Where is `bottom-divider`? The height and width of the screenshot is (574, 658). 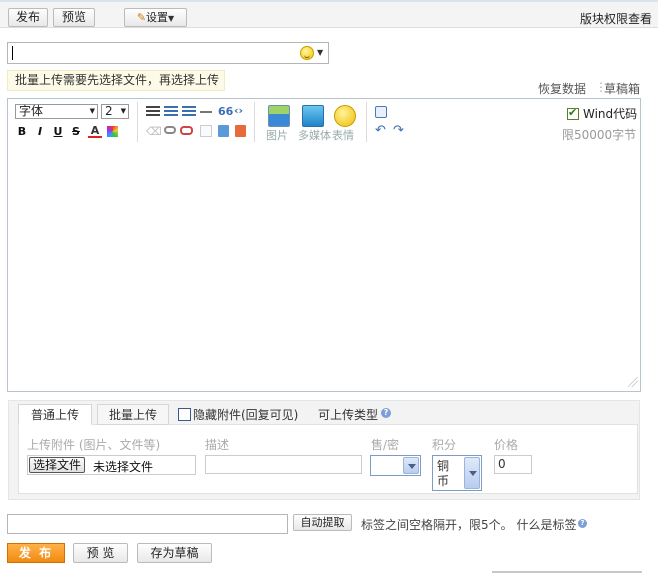 bottom-divider is located at coordinates (567, 572).